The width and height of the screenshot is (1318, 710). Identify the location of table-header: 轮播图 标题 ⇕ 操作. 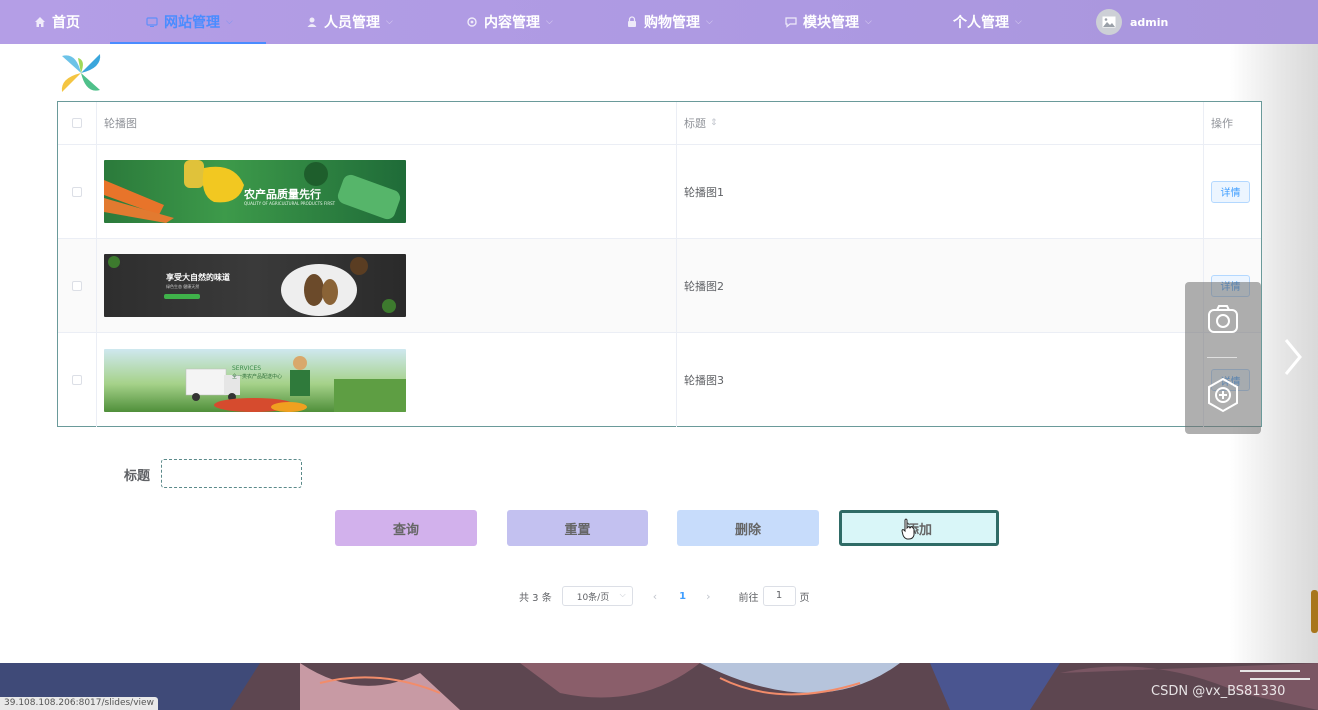
(659, 123).